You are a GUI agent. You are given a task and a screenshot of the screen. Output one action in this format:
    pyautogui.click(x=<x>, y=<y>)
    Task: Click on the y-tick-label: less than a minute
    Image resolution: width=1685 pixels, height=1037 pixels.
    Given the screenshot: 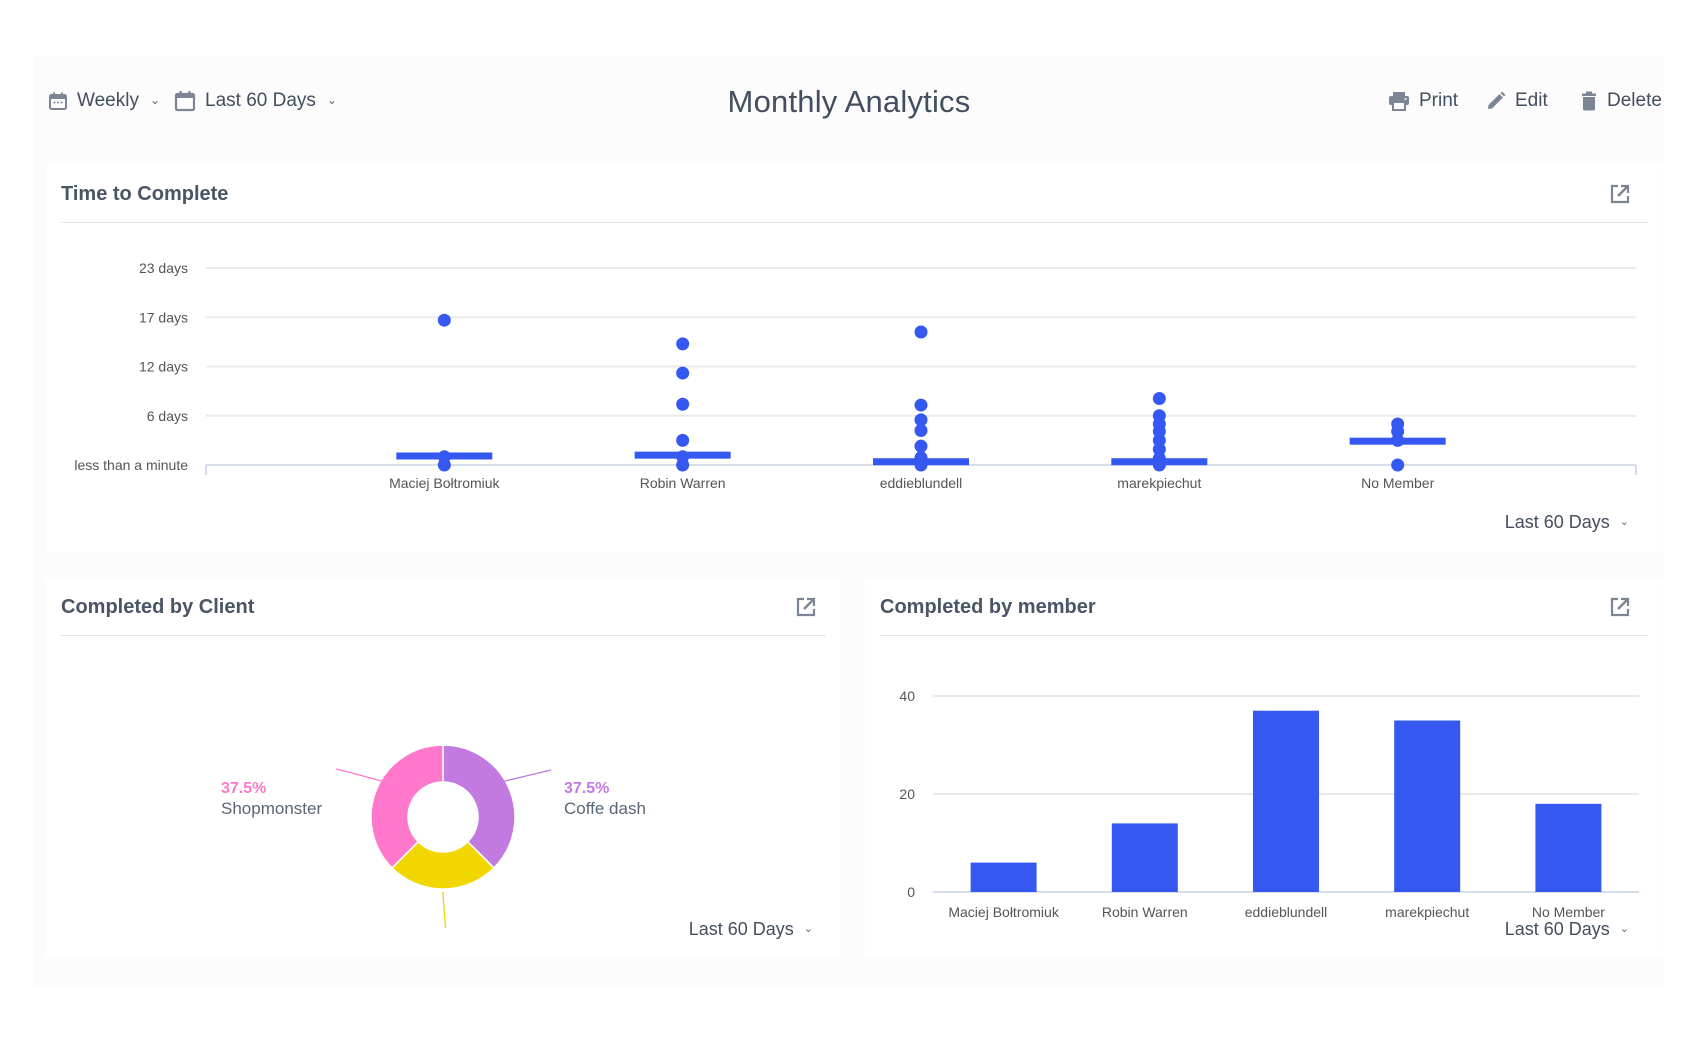 What is the action you would take?
    pyautogui.click(x=131, y=465)
    